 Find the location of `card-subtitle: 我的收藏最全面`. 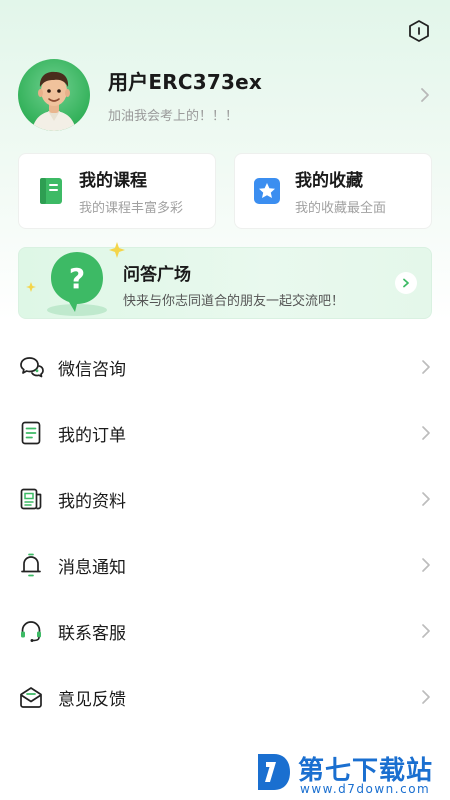

card-subtitle: 我的收藏最全面 is located at coordinates (341, 208).